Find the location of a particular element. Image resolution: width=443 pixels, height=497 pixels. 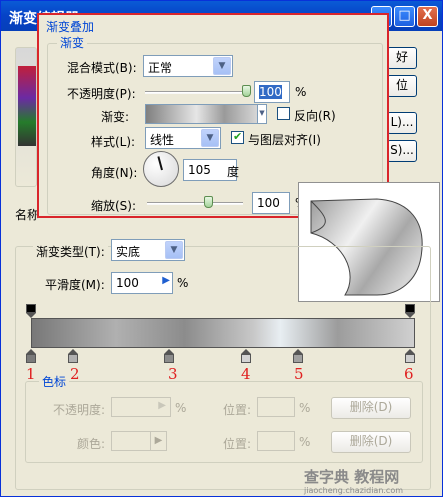

scale-slider-thumb is located at coordinates (208, 202).